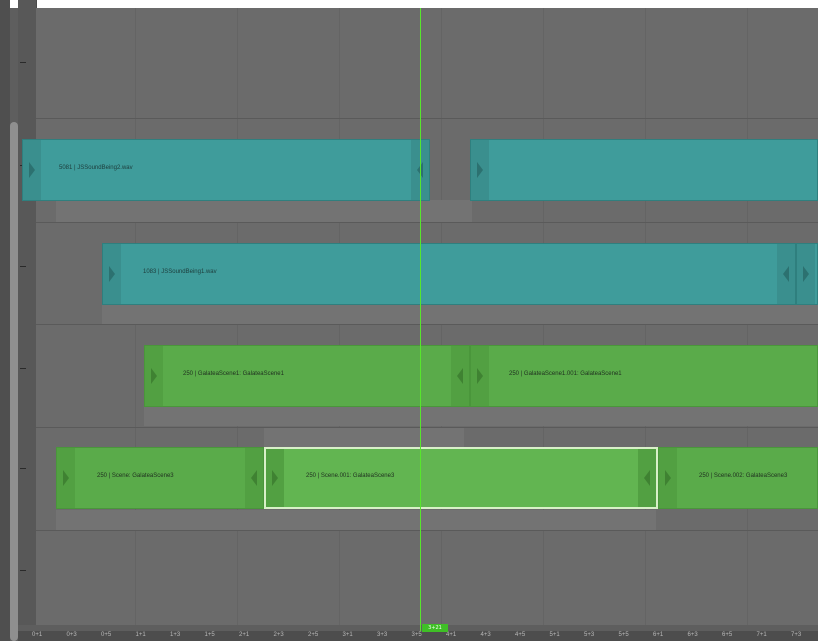 This screenshot has width=818, height=641. What do you see at coordinates (244, 635) in the screenshot?
I see `ruler-tick-label: 2+1` at bounding box center [244, 635].